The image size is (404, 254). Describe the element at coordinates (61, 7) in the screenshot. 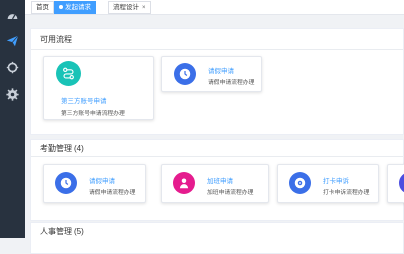

I see `active-dot-icon` at that location.